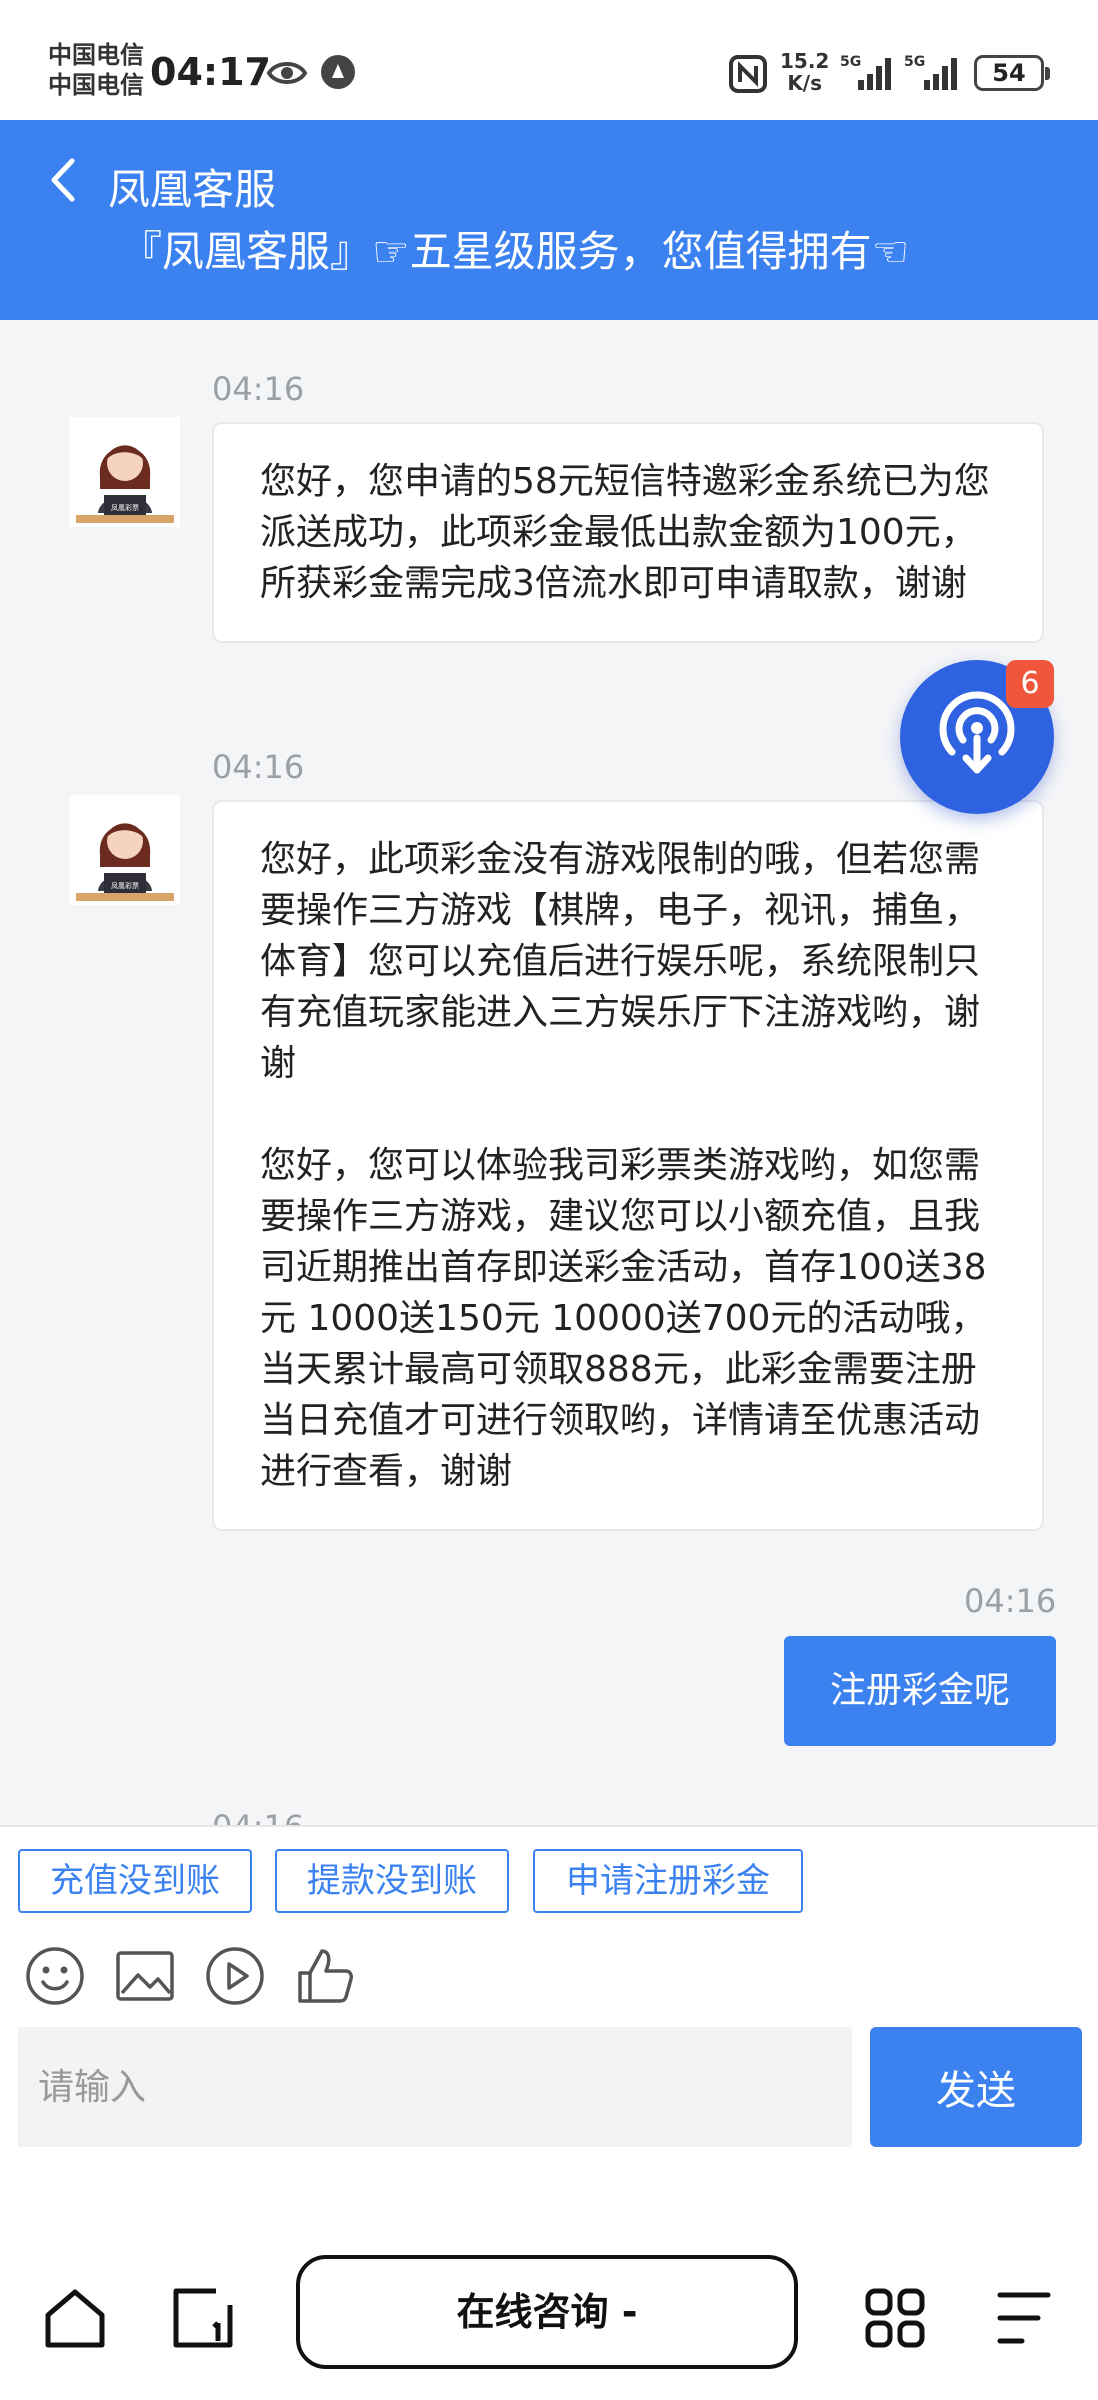  I want to click on quick-reply-signup-bonus: 申请注册彩金, so click(668, 1881).